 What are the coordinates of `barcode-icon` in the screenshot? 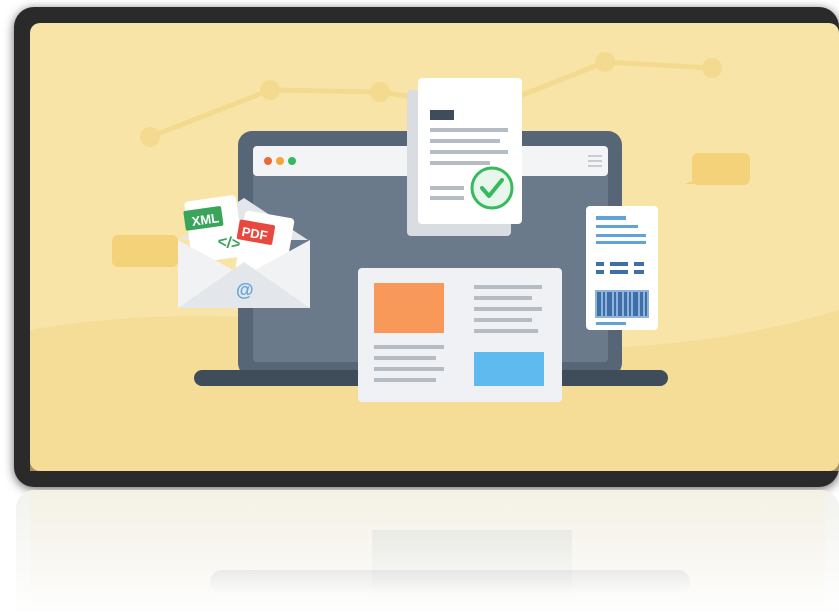 It's located at (622, 304).